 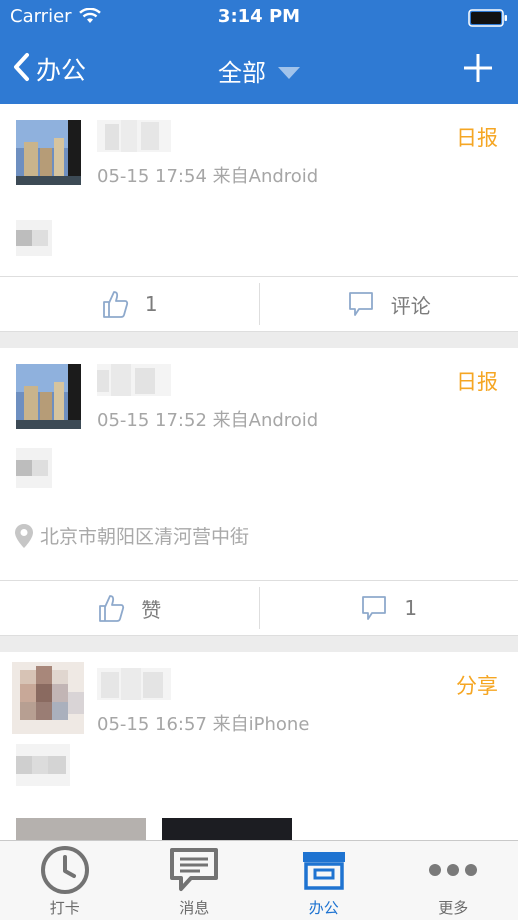 What do you see at coordinates (410, 305) in the screenshot?
I see `comment-label: 评论` at bounding box center [410, 305].